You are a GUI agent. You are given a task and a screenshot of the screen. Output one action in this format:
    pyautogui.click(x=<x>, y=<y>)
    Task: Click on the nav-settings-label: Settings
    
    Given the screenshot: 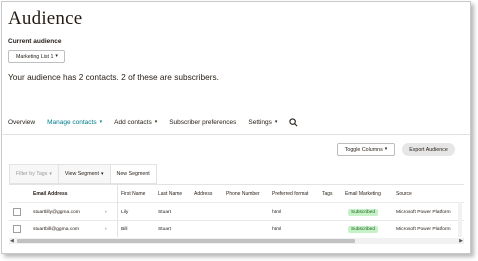 What is the action you would take?
    pyautogui.click(x=260, y=122)
    